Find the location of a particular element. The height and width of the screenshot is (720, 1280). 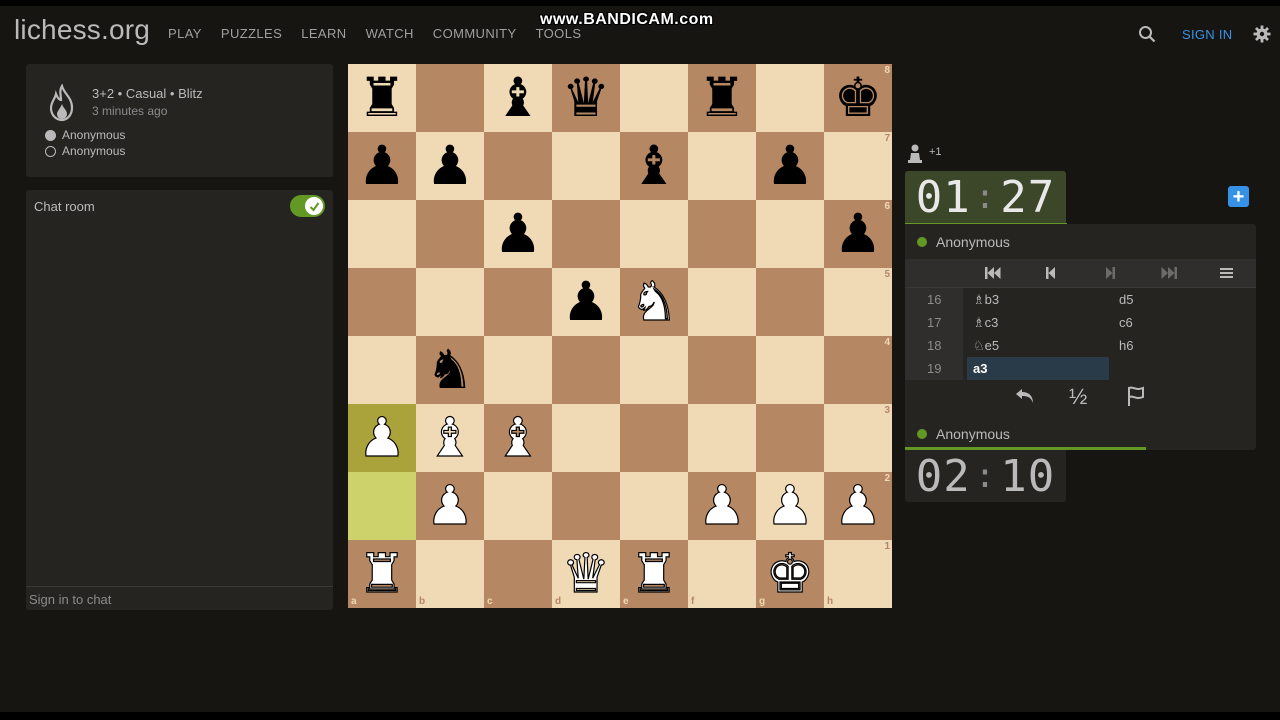

square-d7 is located at coordinates (586, 166).